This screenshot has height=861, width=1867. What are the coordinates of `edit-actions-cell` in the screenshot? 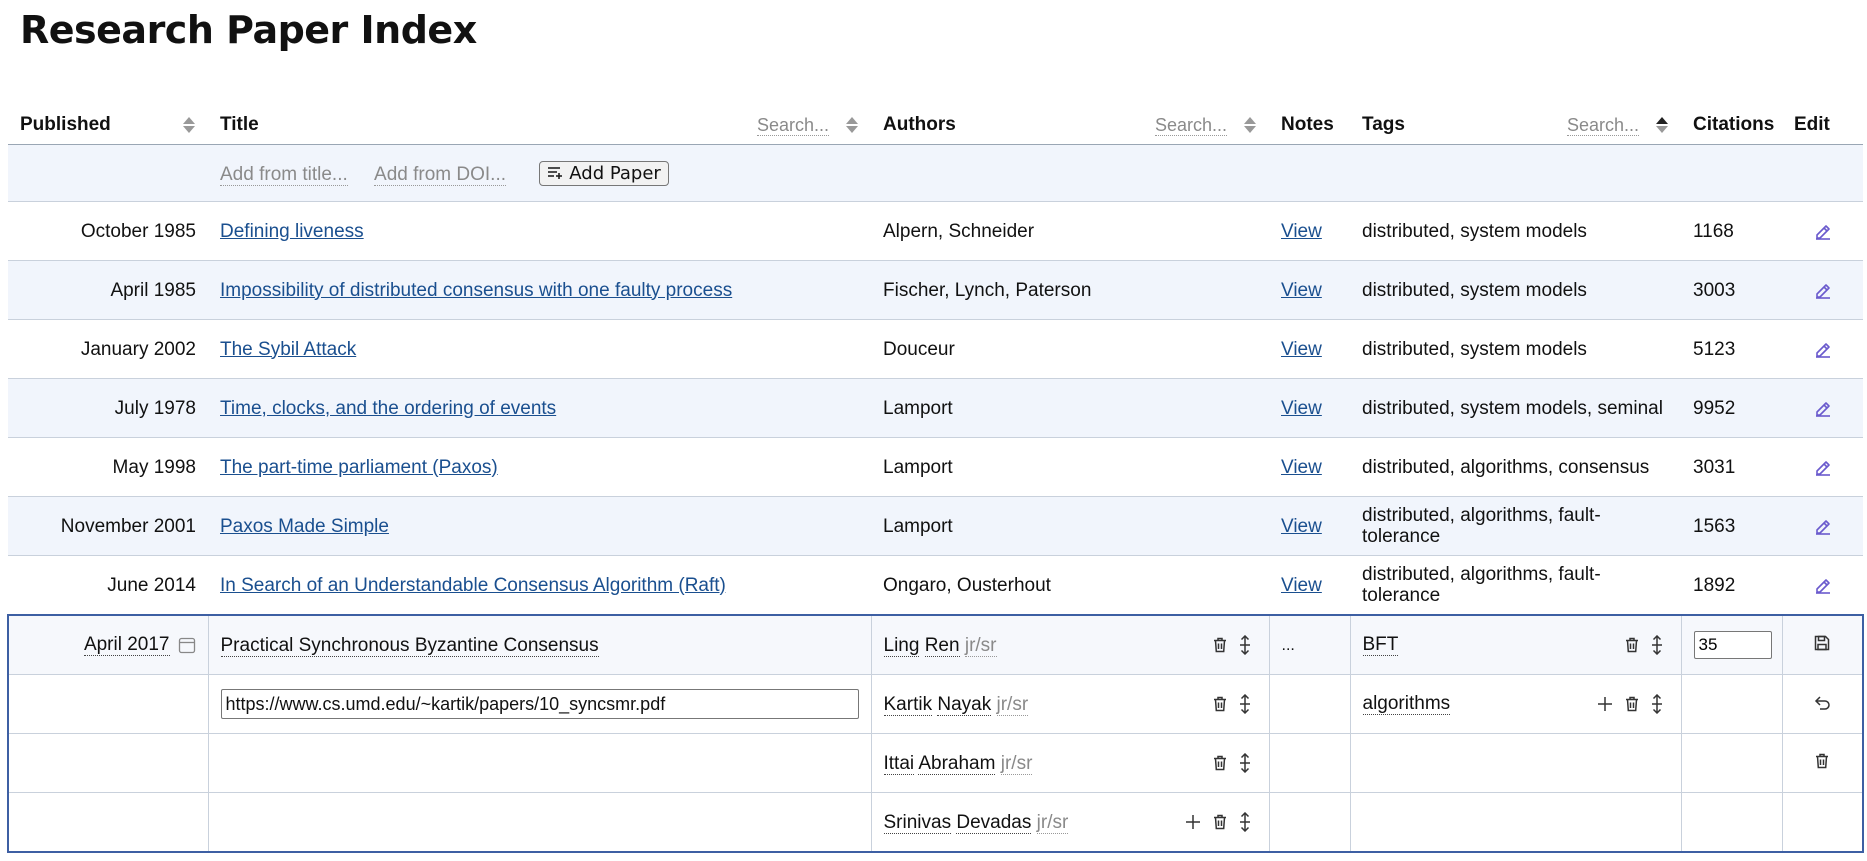 It's located at (1822, 822).